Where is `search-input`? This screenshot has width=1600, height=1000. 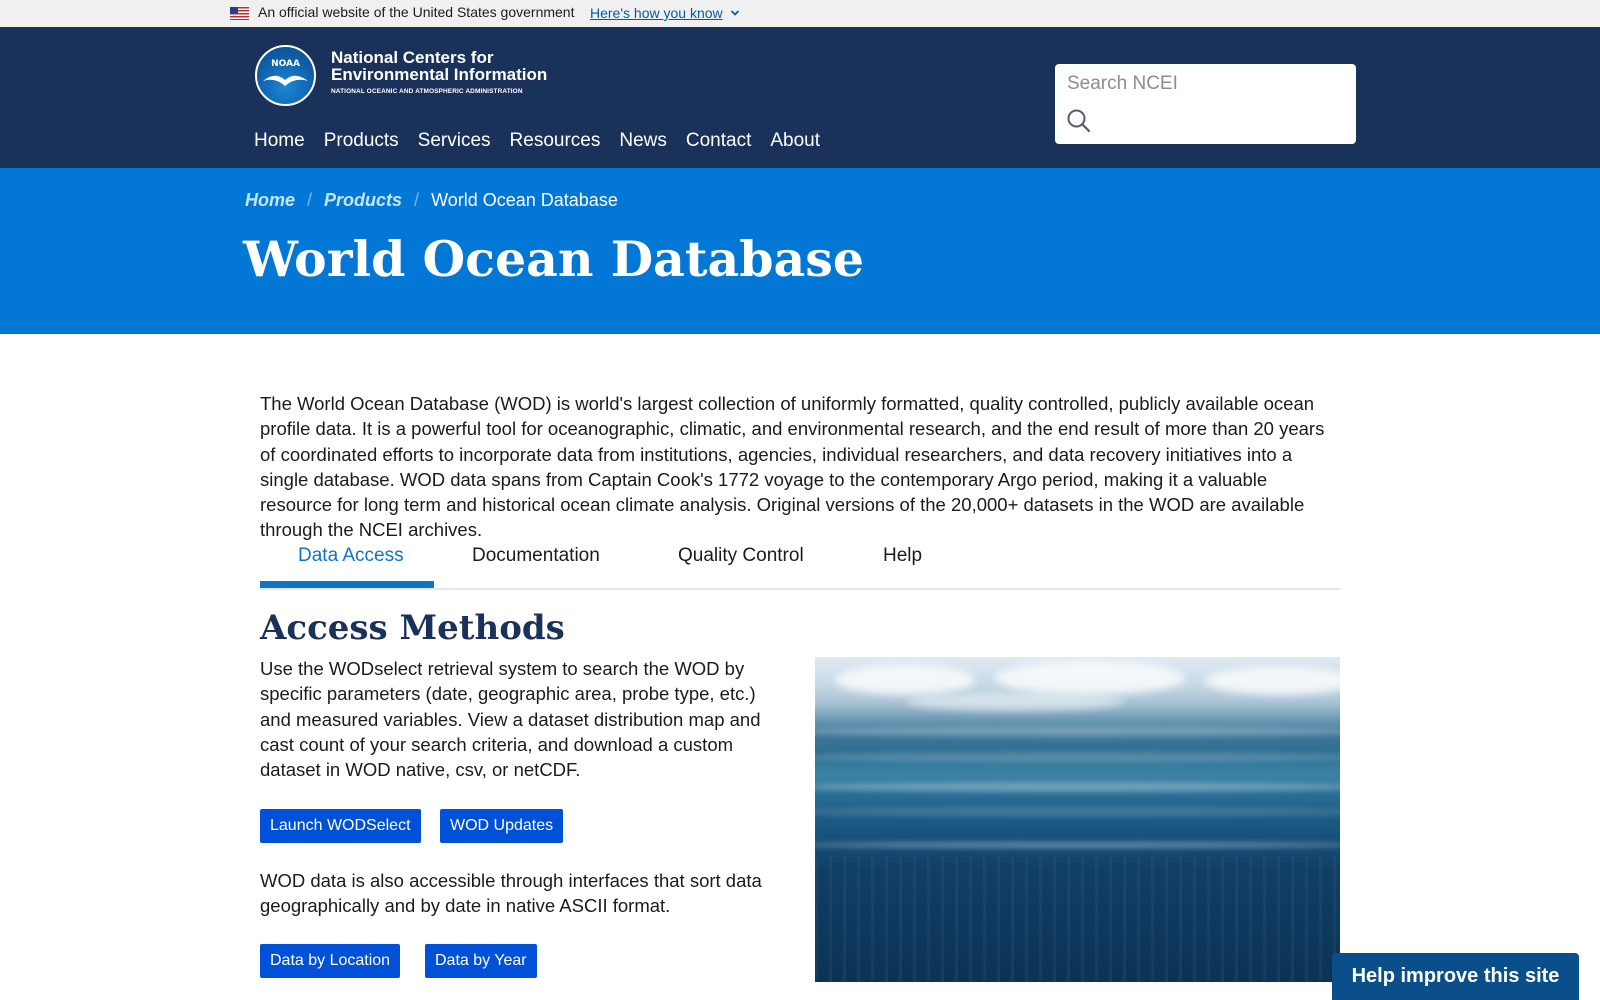
search-input is located at coordinates (1207, 84).